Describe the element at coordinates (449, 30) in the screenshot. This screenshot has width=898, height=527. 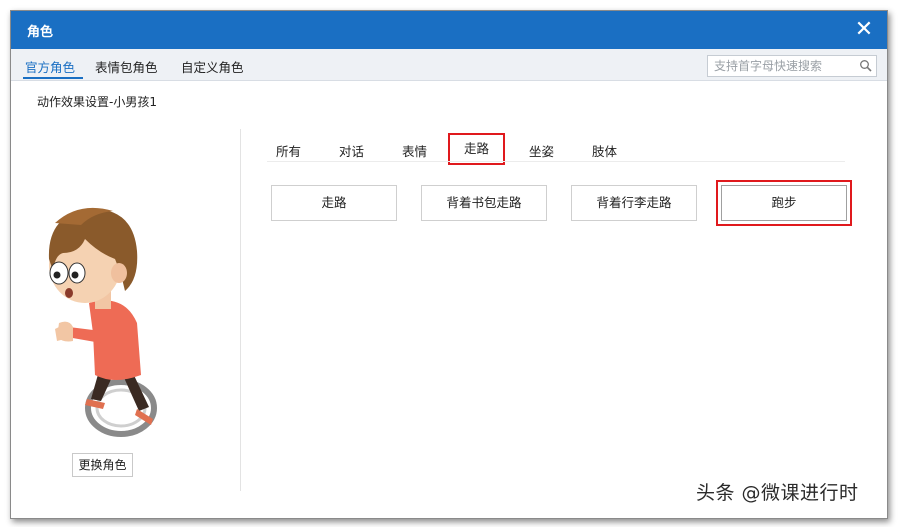
I see `title-bar: 角色 ✕` at that location.